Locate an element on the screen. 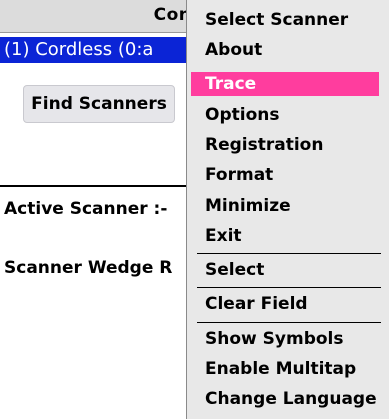 Image resolution: width=389 pixels, height=419 pixels. menu-item-format: Format is located at coordinates (285, 175).